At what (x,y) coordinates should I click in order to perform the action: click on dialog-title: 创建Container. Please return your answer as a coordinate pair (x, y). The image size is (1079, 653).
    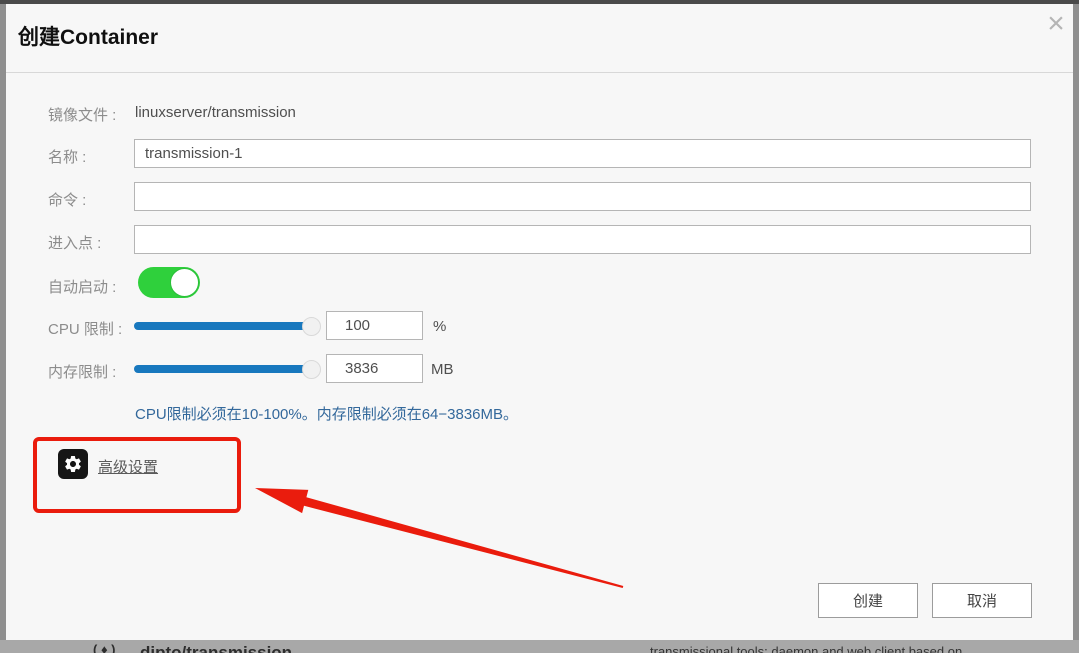
    Looking at the image, I should click on (88, 37).